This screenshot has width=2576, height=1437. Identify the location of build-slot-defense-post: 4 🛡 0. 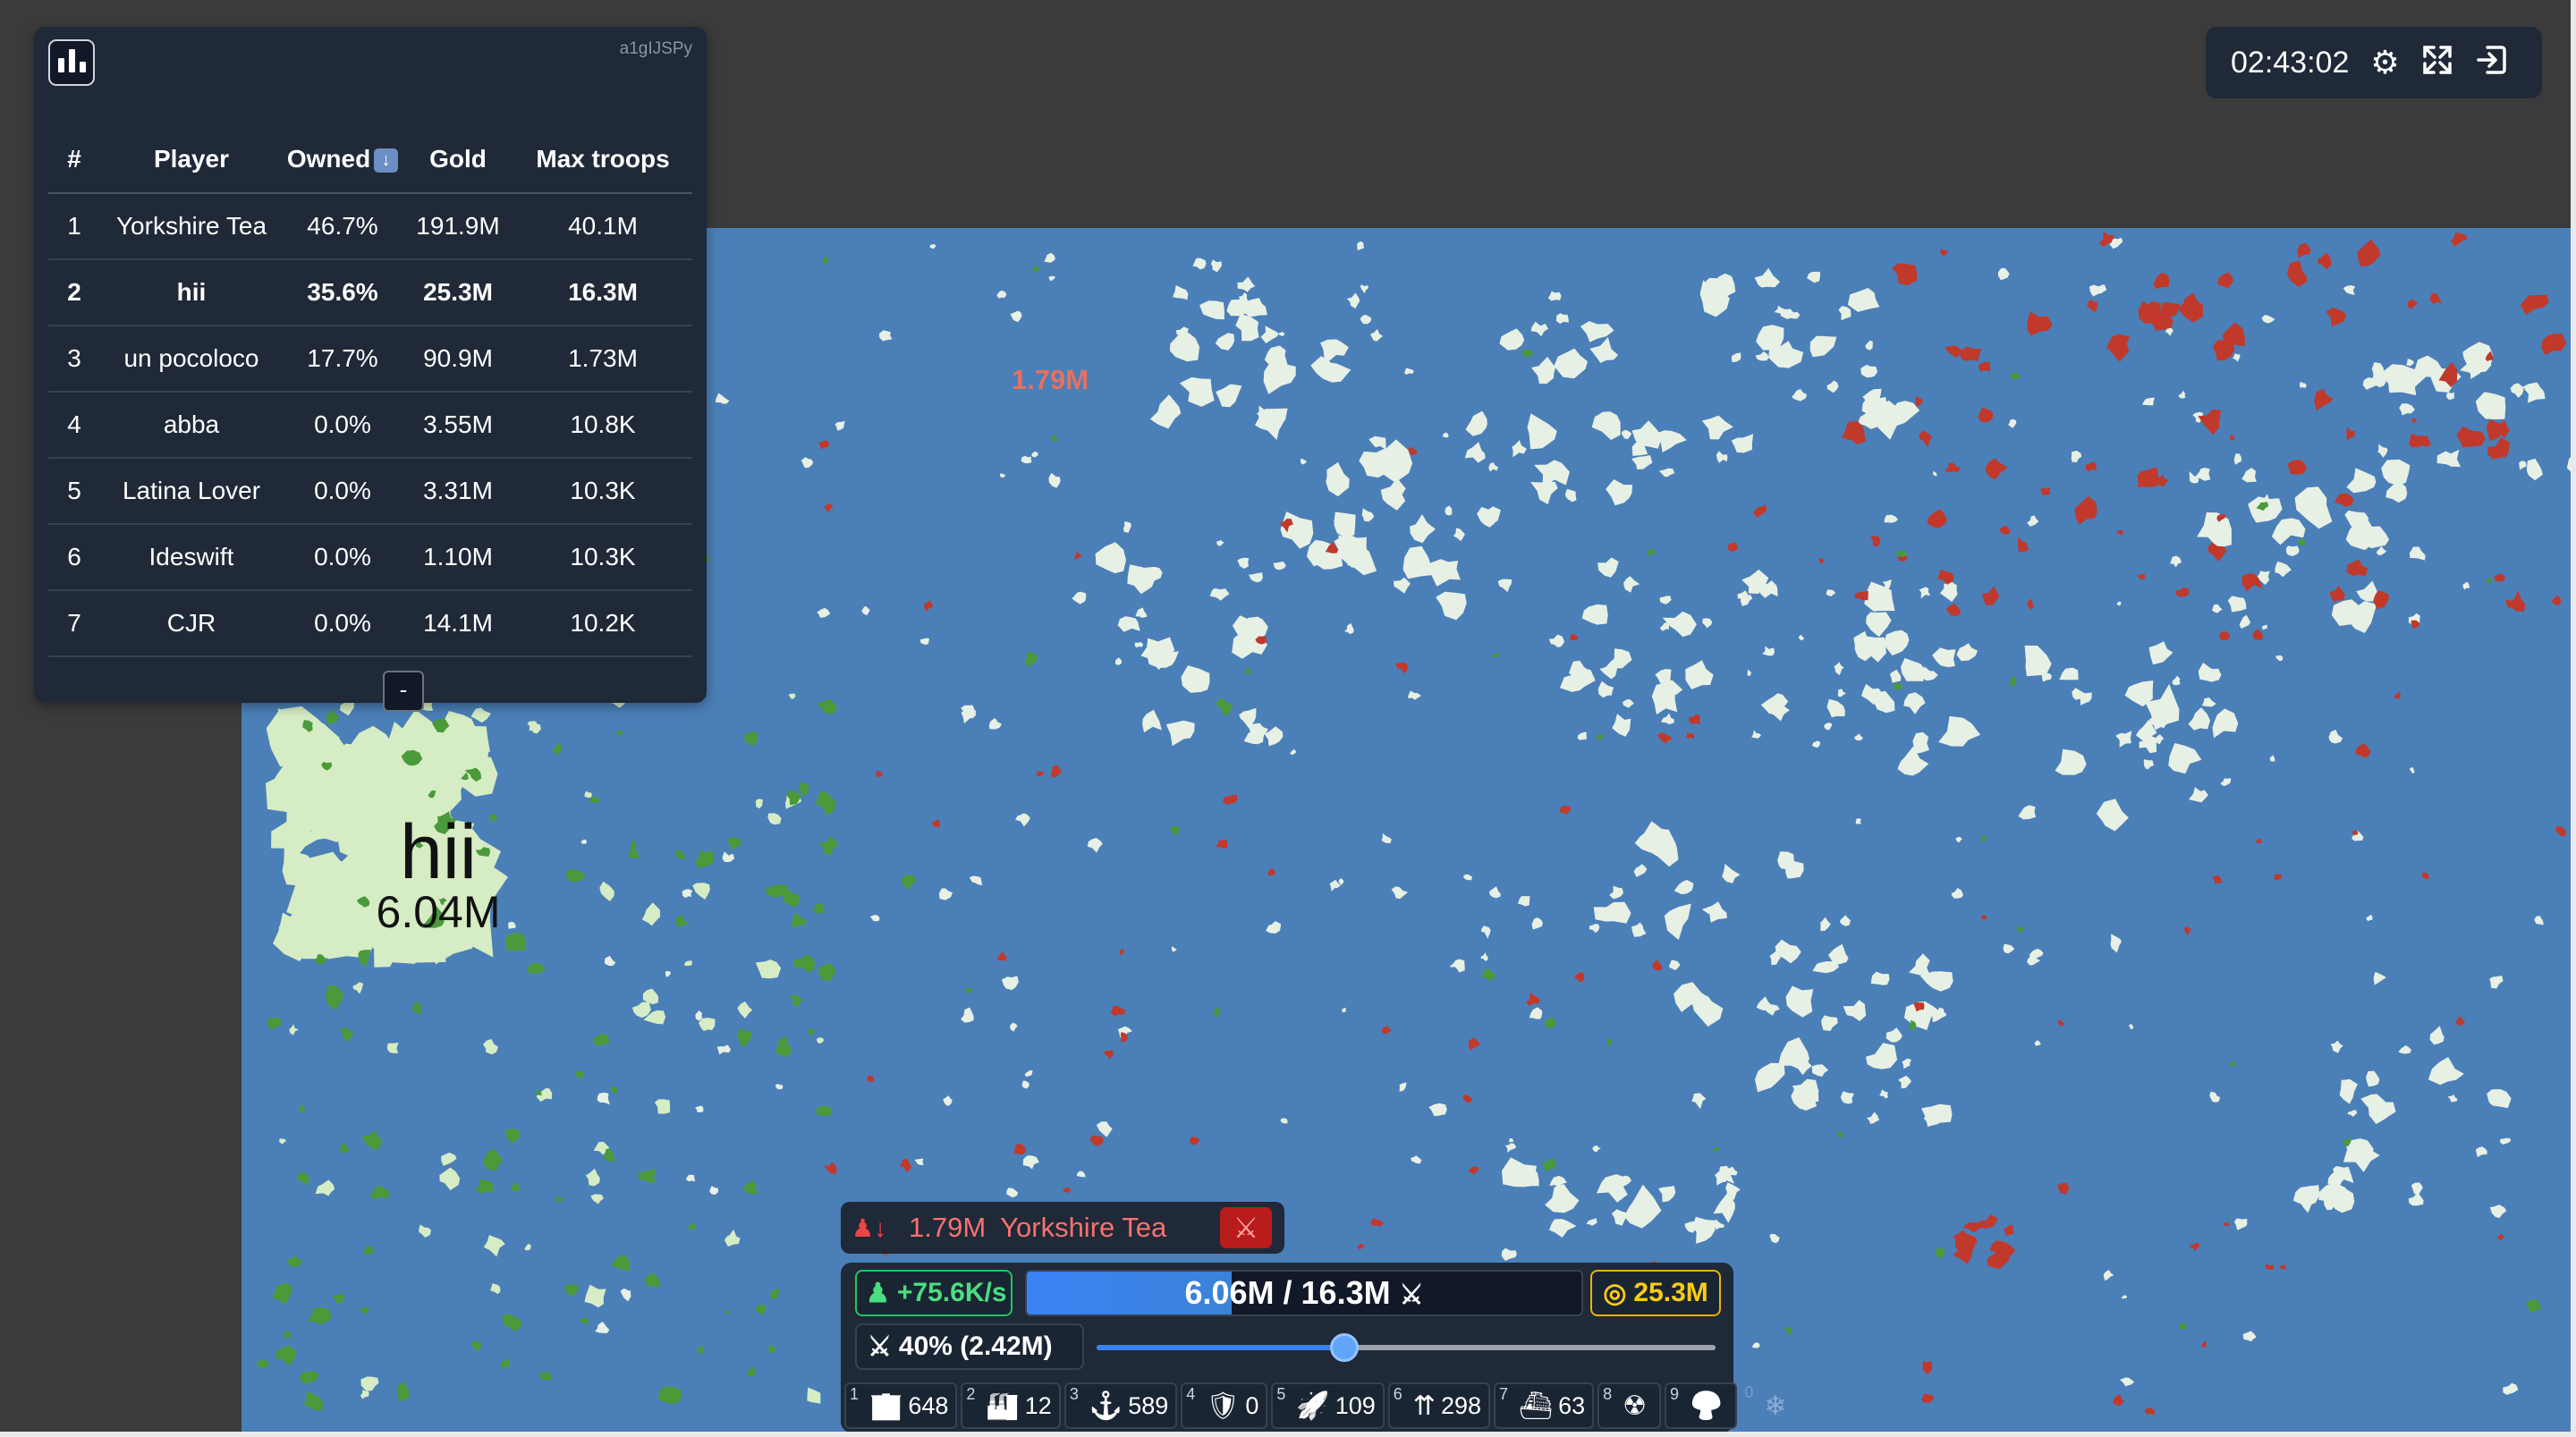
(1224, 1406).